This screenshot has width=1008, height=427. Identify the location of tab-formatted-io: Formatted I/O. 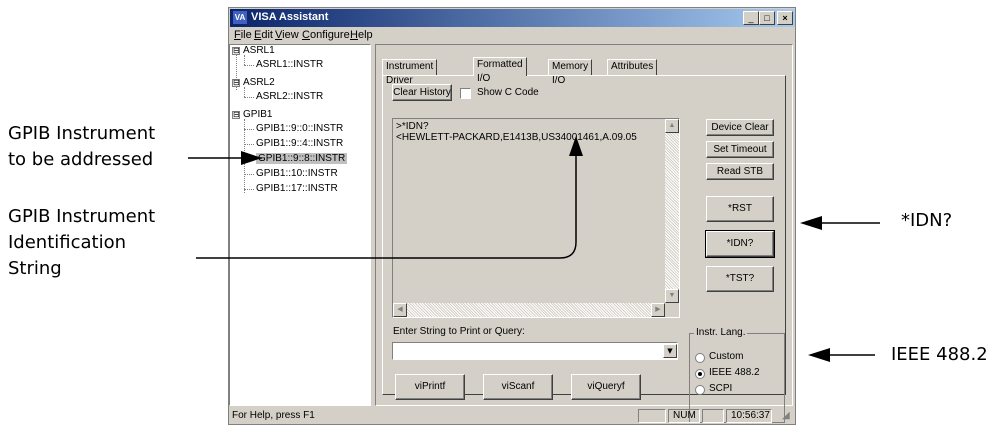
(500, 70).